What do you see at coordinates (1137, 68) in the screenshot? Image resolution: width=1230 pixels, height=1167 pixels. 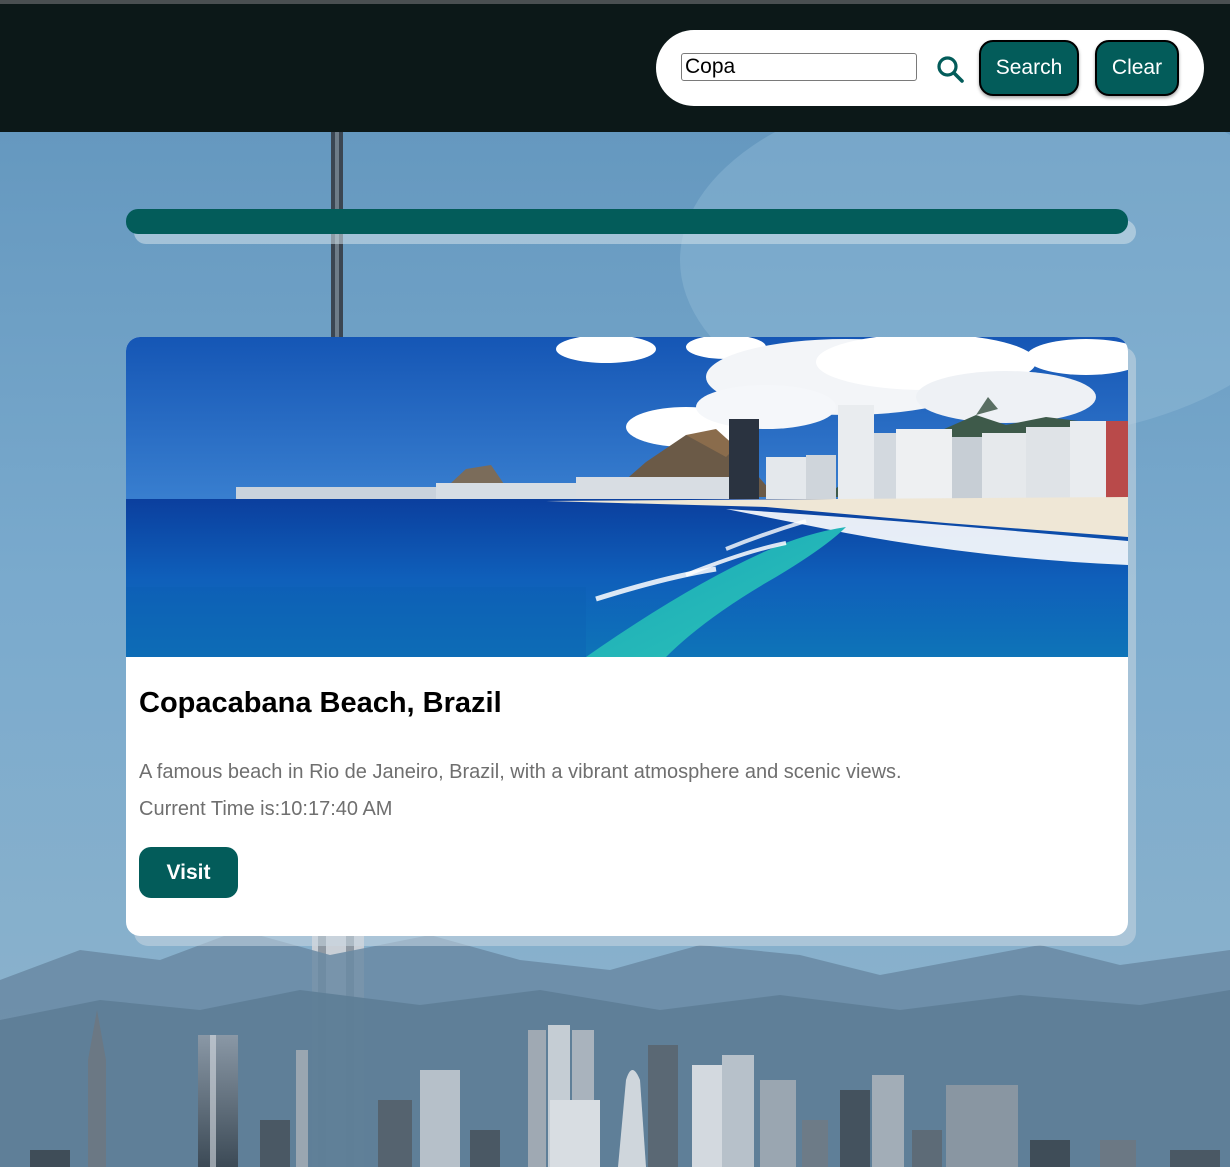 I see `clear-button: Clear` at bounding box center [1137, 68].